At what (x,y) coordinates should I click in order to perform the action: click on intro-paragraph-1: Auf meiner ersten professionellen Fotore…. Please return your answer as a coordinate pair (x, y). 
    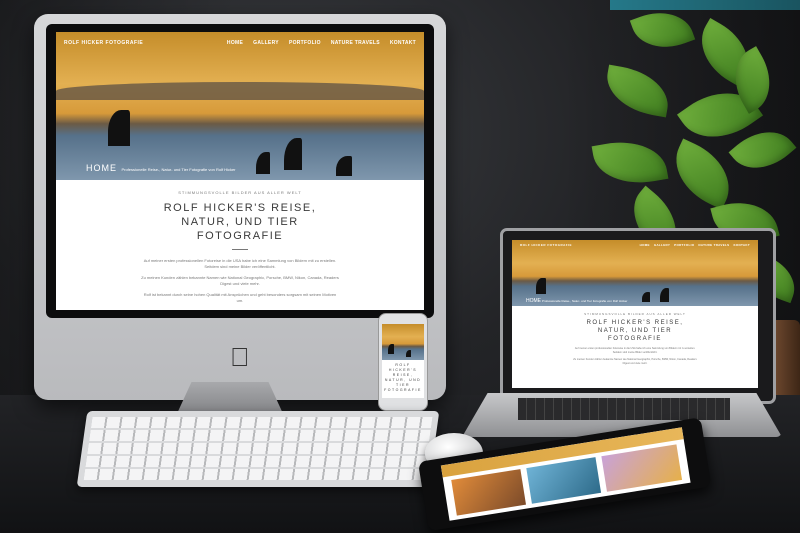
    Looking at the image, I should click on (240, 263).